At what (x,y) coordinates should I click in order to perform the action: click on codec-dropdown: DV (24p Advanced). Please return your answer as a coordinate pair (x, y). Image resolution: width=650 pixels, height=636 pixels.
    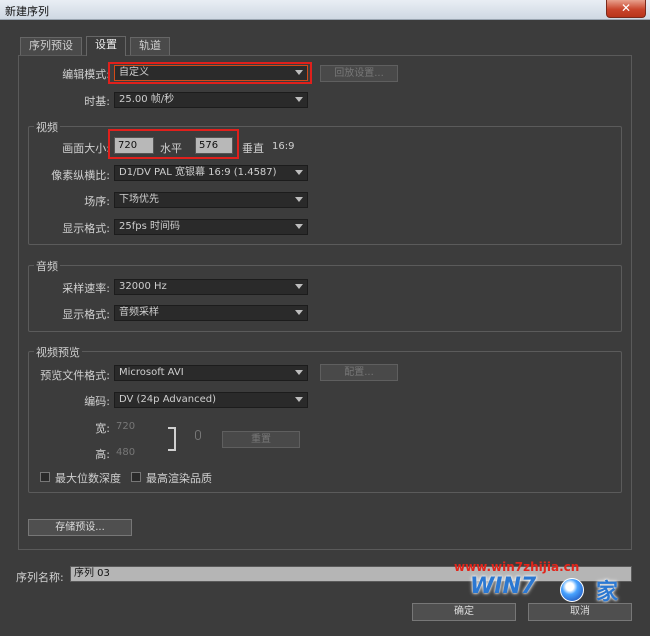
    Looking at the image, I should click on (211, 400).